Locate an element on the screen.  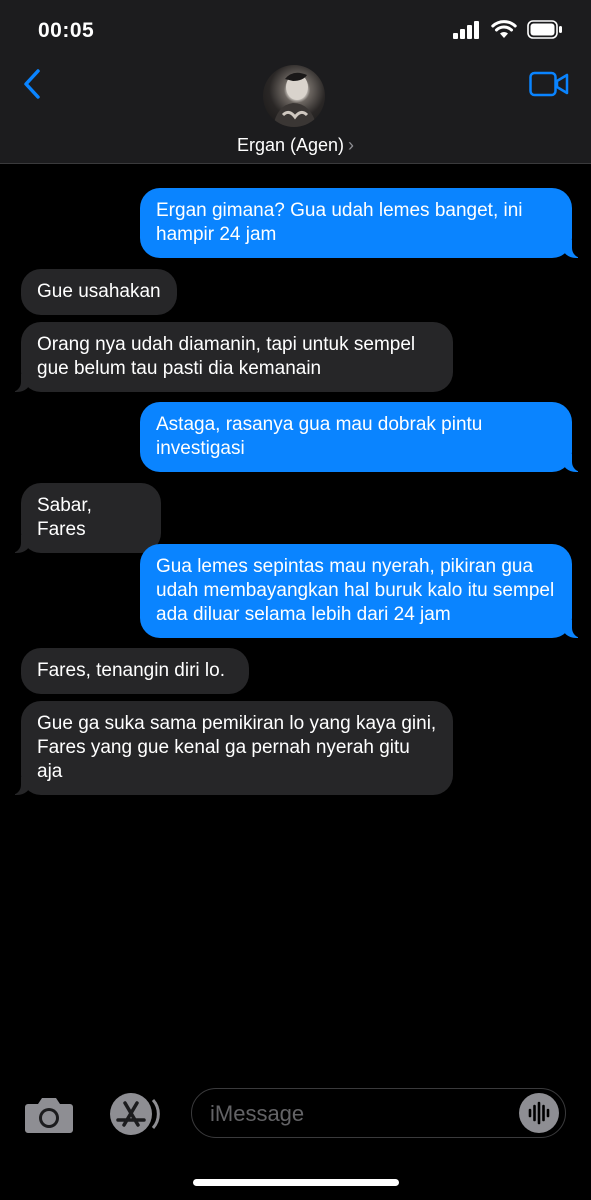
incoming-message: Gue usahakan is located at coordinates (99, 292).